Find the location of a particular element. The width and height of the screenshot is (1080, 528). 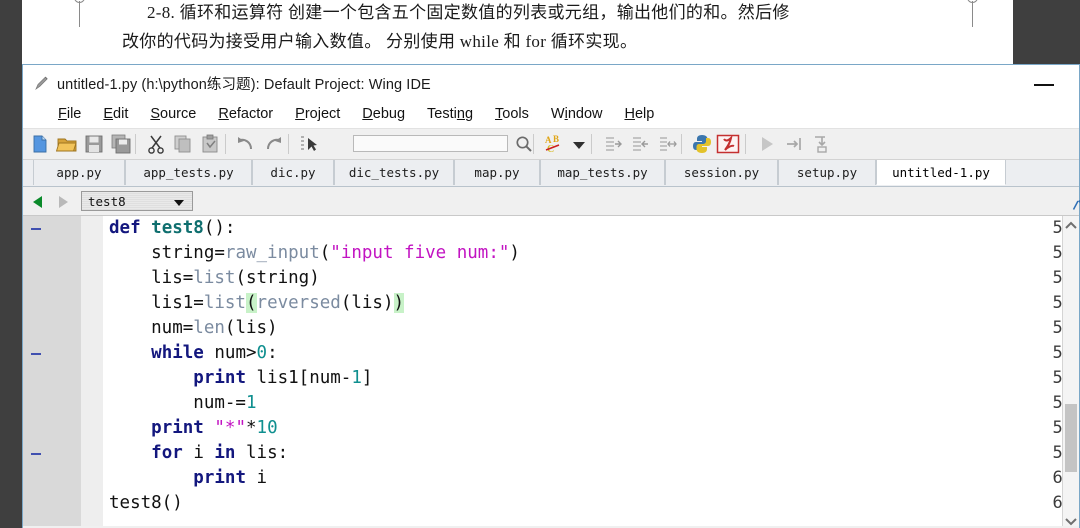

code-line: test8() is located at coordinates (146, 503).